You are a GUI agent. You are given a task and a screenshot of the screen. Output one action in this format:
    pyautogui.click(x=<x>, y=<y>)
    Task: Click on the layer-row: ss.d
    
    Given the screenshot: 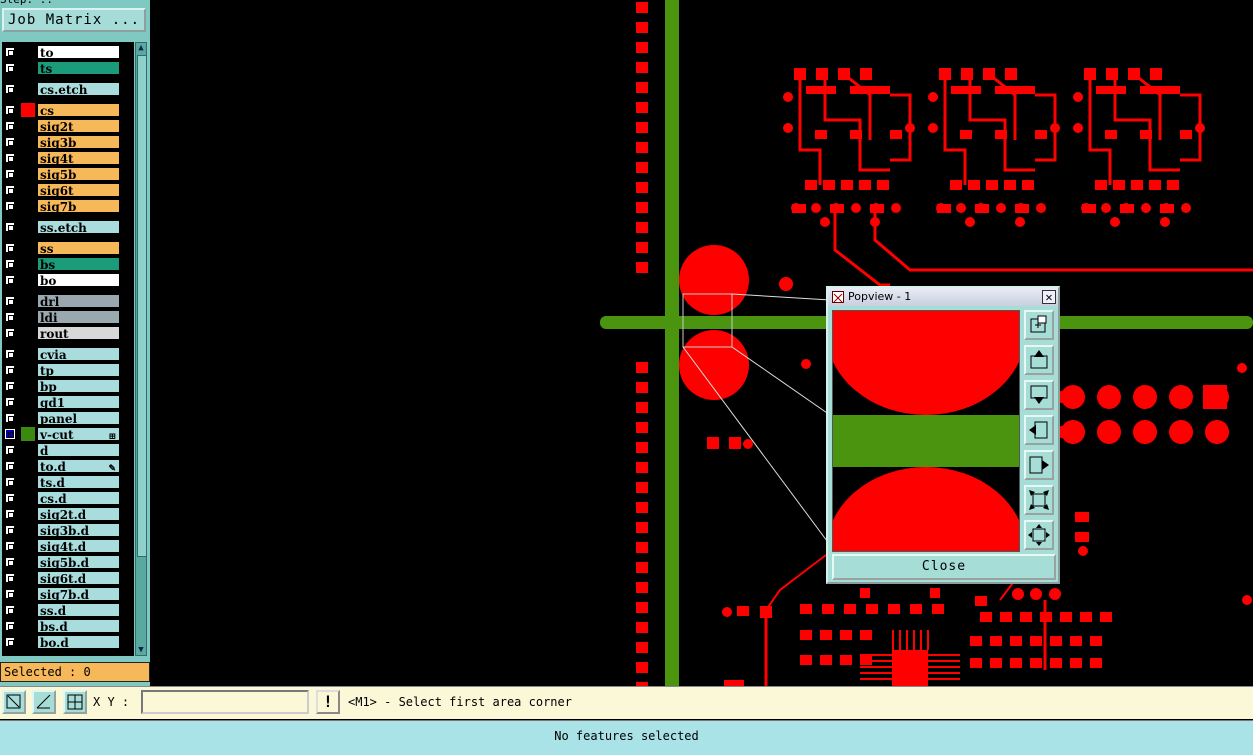 What is the action you would take?
    pyautogui.click(x=62, y=610)
    